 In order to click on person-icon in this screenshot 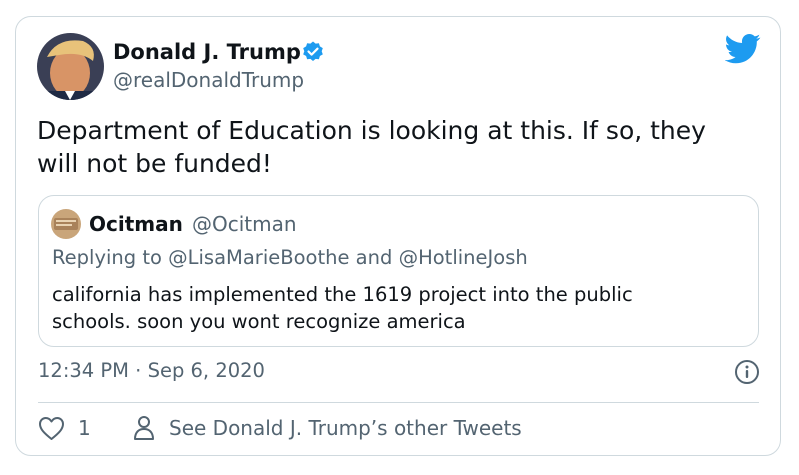, I will do `click(144, 428)`.